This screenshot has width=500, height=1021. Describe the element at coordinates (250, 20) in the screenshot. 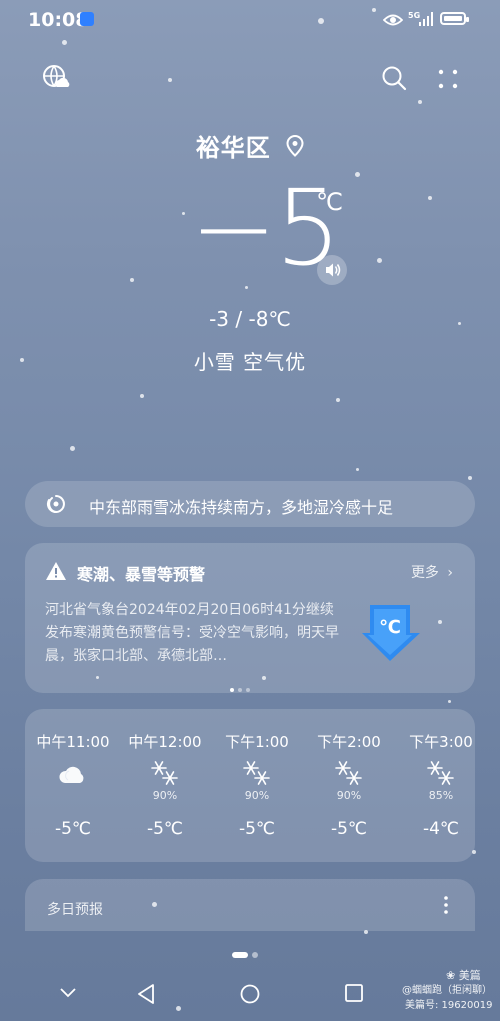

I see `status-bar: 10:08 5G` at that location.